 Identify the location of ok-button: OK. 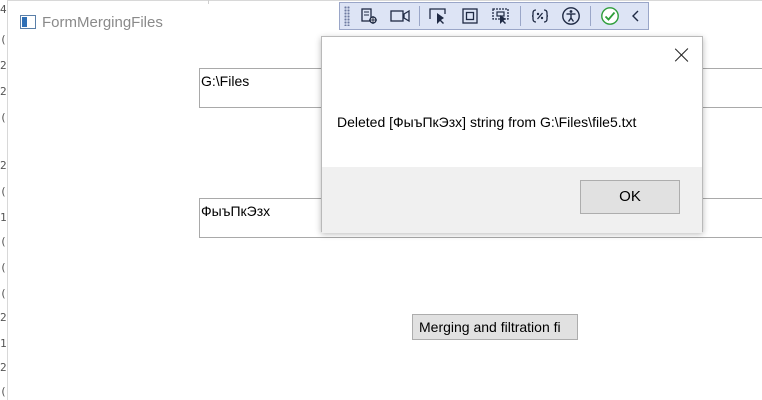
(630, 197).